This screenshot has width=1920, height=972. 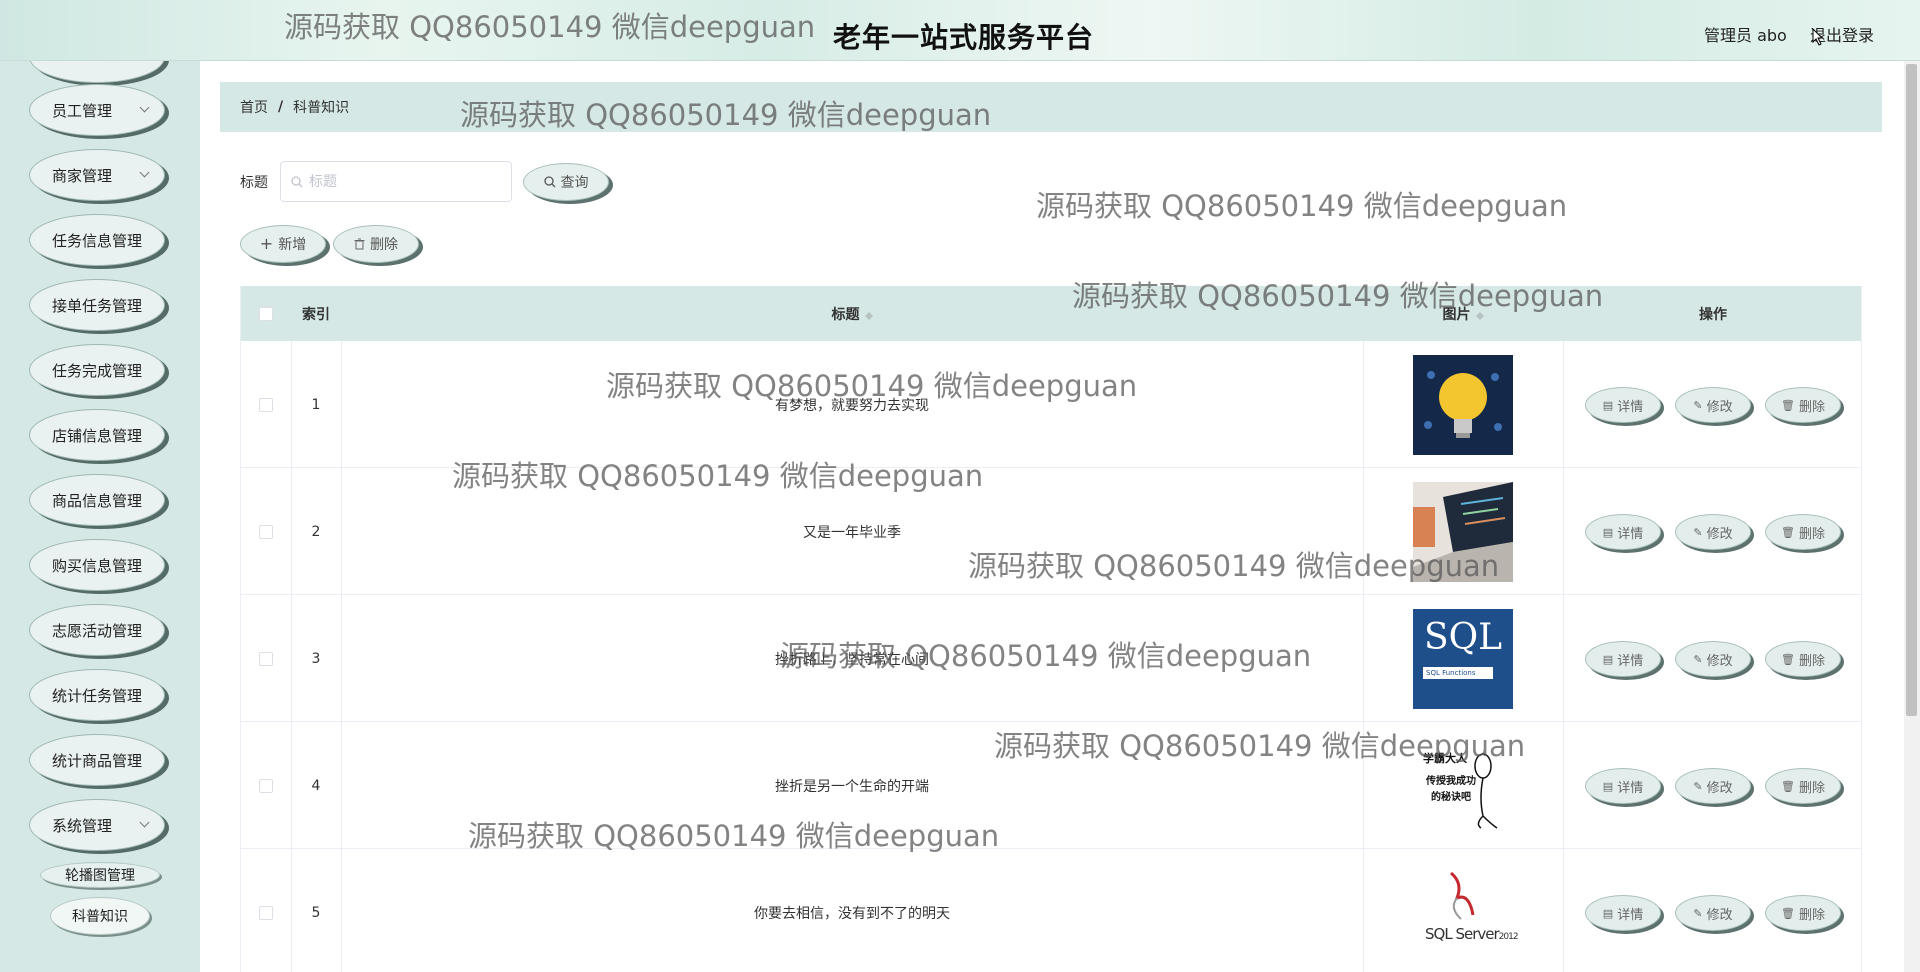 I want to click on sidebar-item-system: 系统管理, so click(x=97, y=825).